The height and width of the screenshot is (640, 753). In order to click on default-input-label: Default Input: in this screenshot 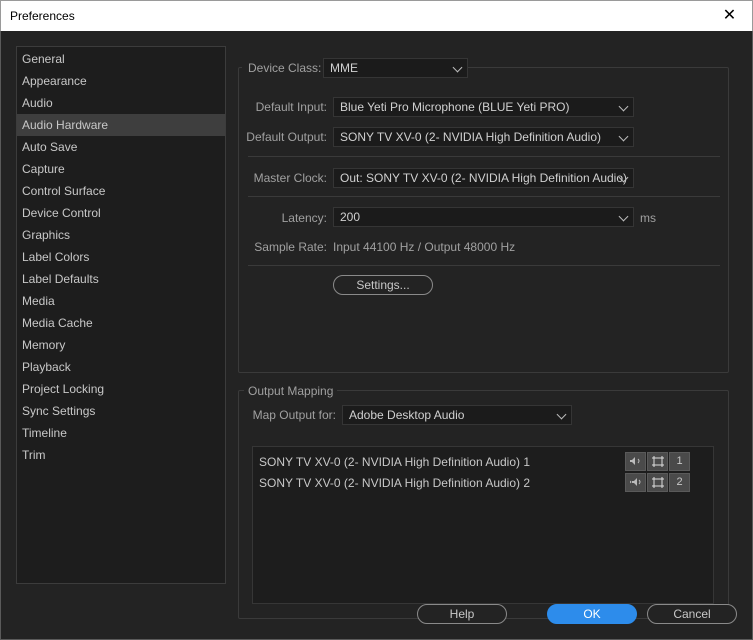, I will do `click(291, 107)`.